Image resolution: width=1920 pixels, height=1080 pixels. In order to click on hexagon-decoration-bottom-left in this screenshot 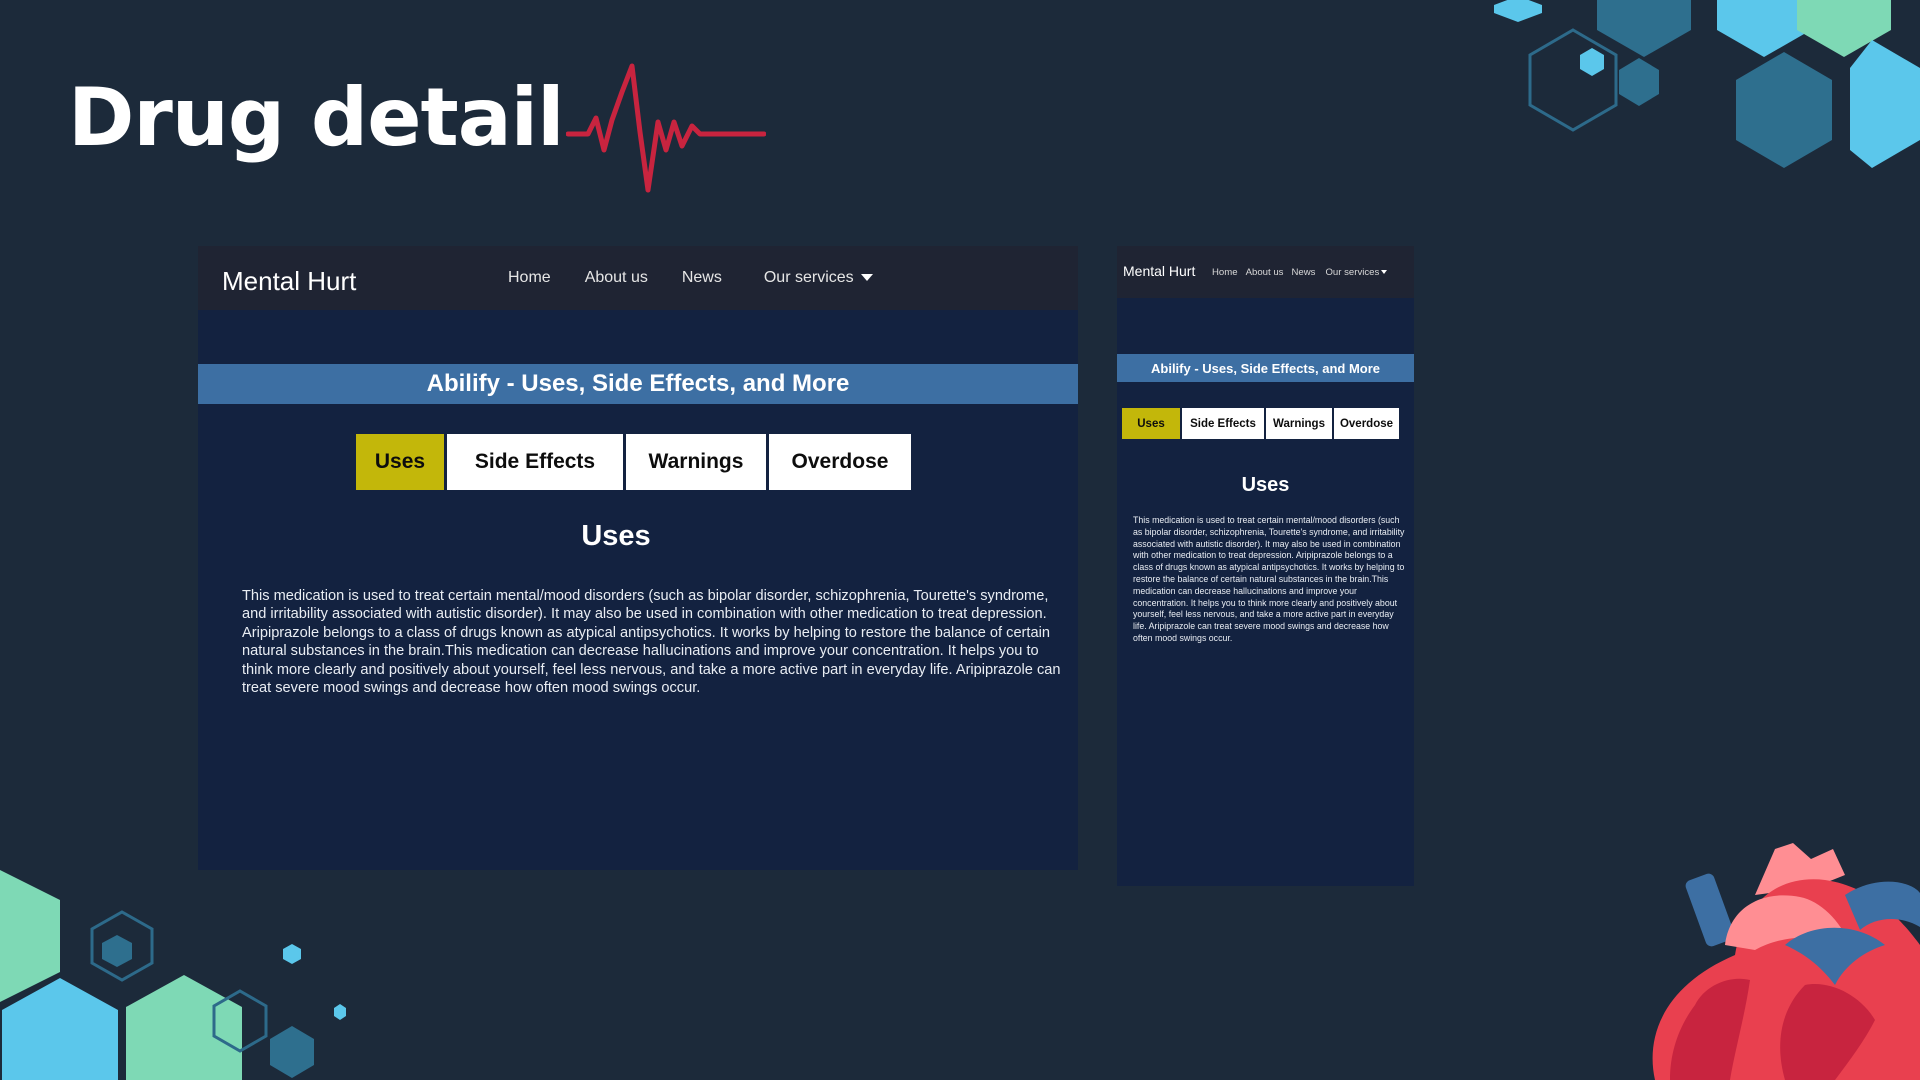, I will do `click(173, 975)`.